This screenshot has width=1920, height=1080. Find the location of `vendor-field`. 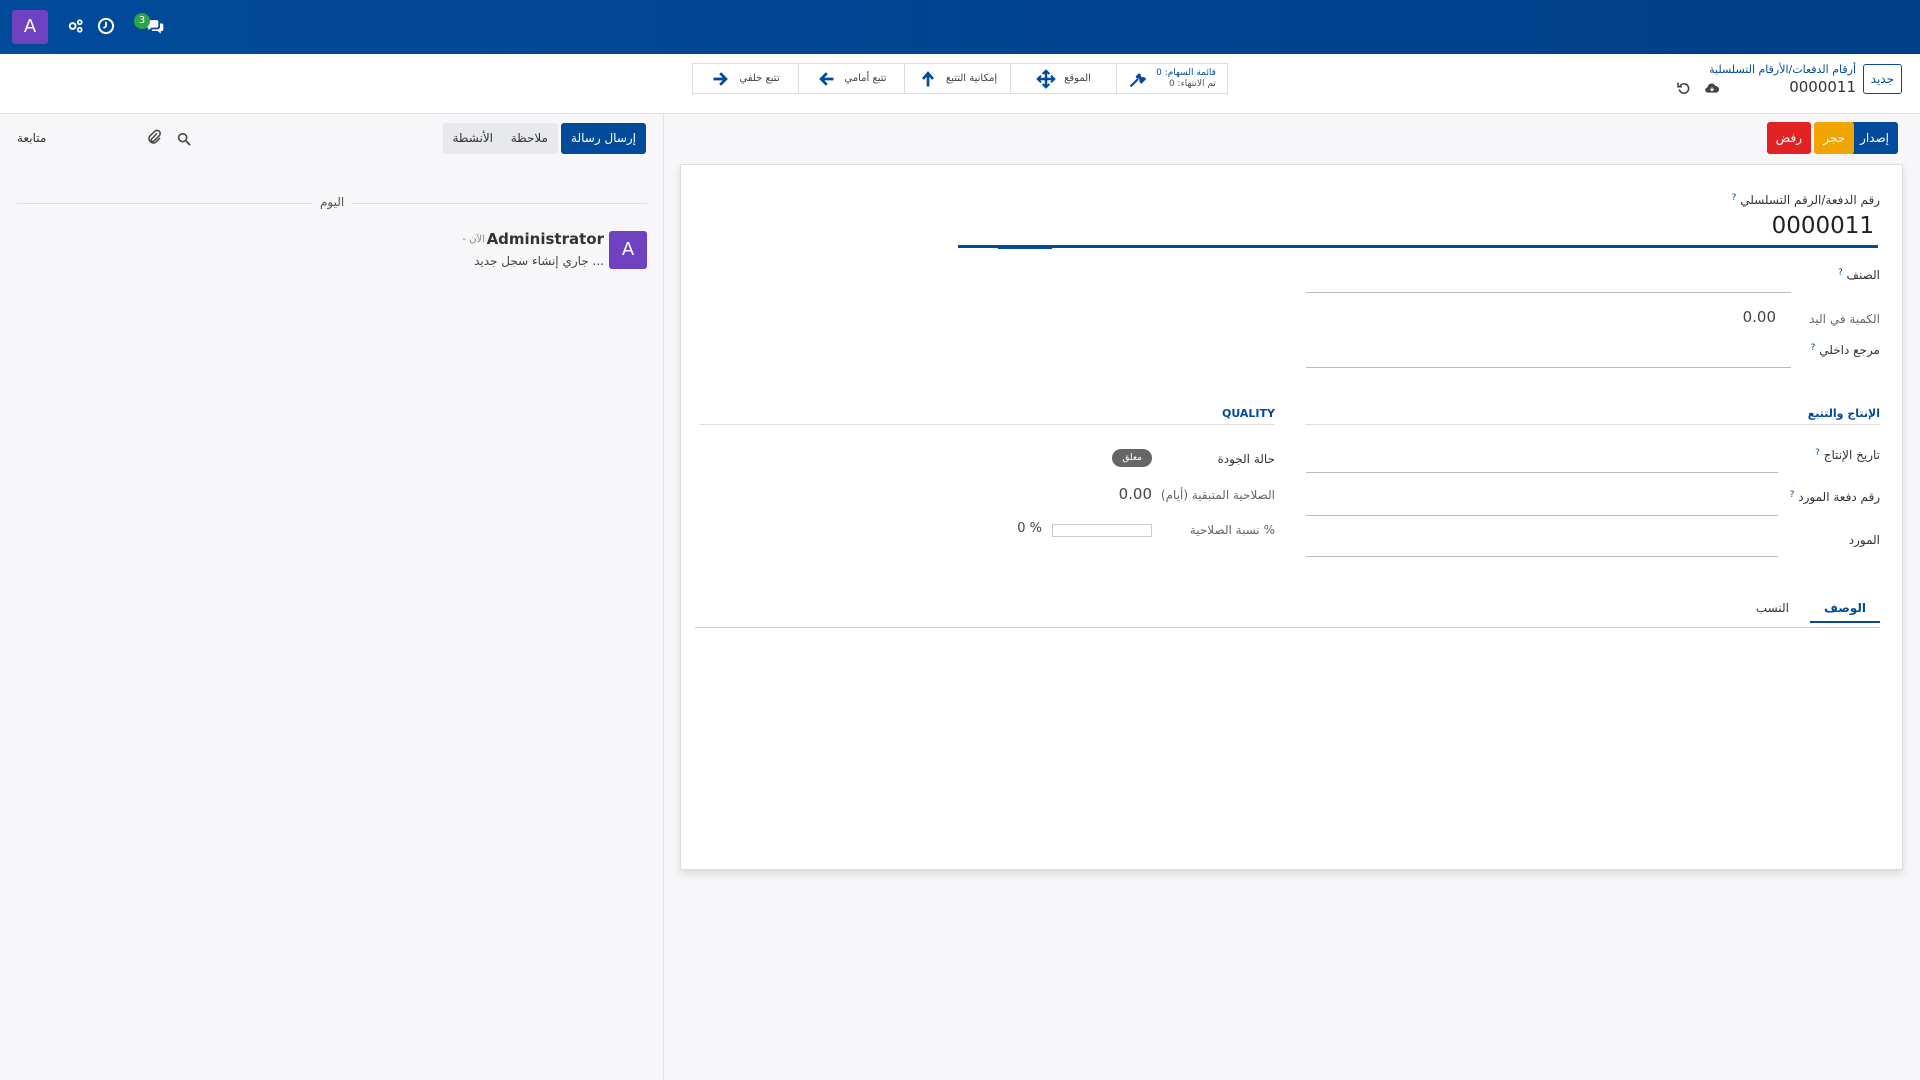

vendor-field is located at coordinates (1542, 556).